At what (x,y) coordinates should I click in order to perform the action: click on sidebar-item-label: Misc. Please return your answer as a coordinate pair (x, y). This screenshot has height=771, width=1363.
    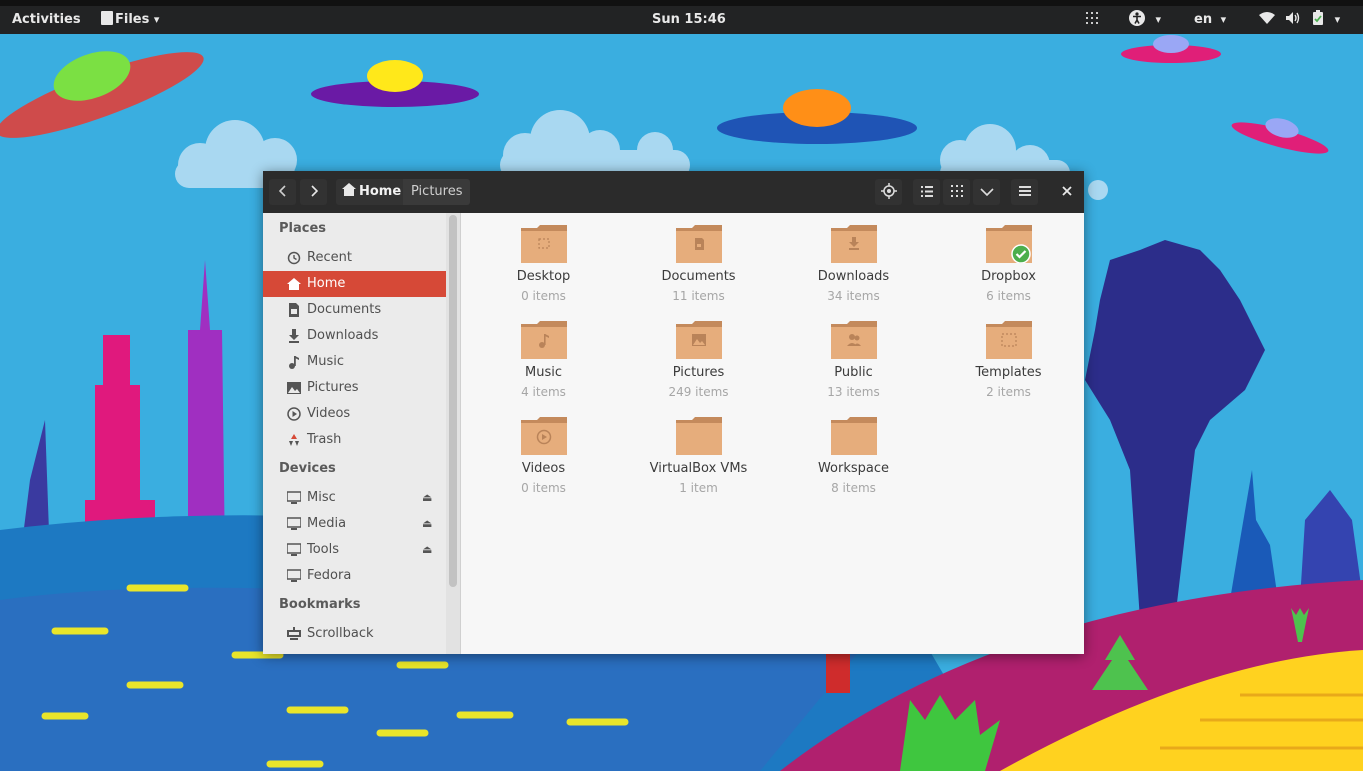
    Looking at the image, I should click on (321, 497).